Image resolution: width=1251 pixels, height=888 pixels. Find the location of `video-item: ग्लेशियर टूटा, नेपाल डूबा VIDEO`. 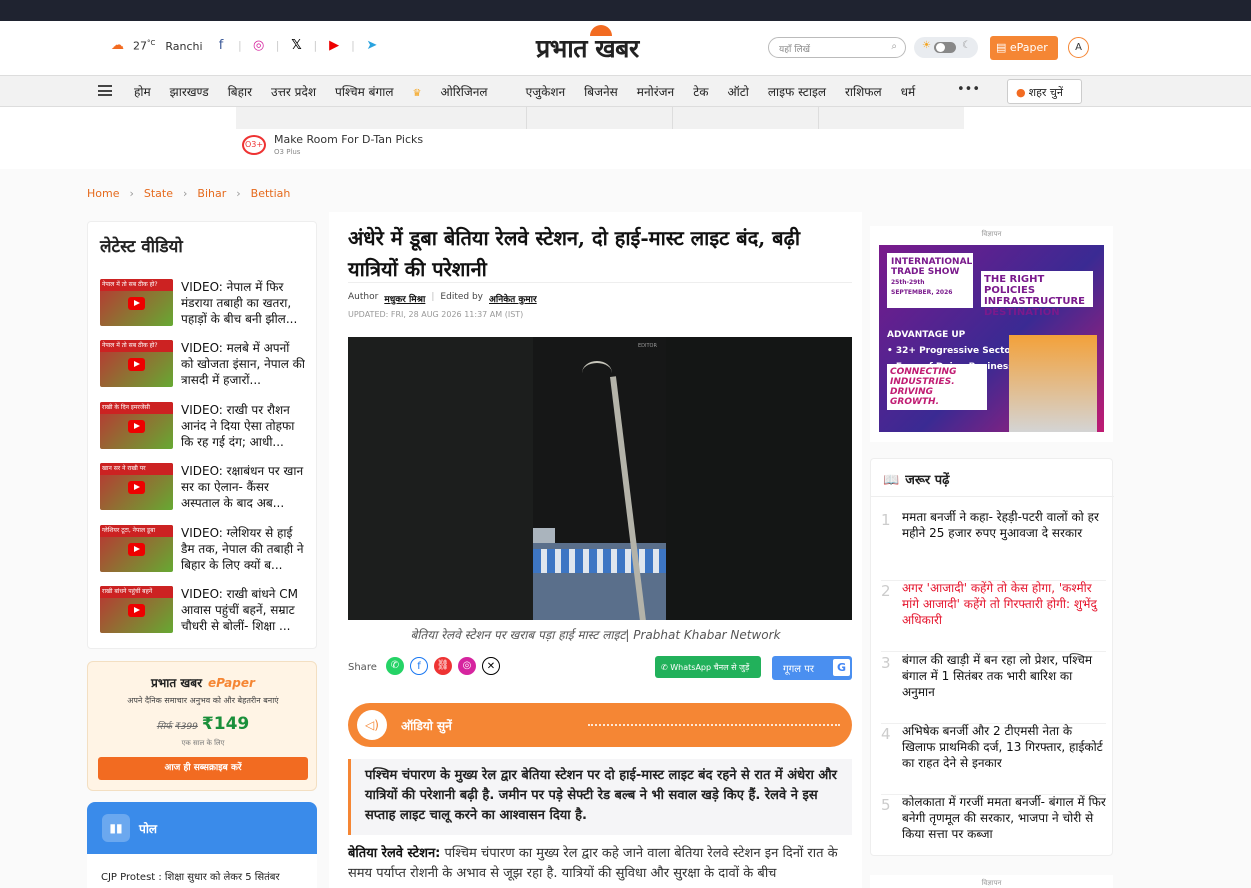

video-item: ग्लेशियर टूटा, नेपाल डूबा VIDEO is located at coordinates (205, 551).